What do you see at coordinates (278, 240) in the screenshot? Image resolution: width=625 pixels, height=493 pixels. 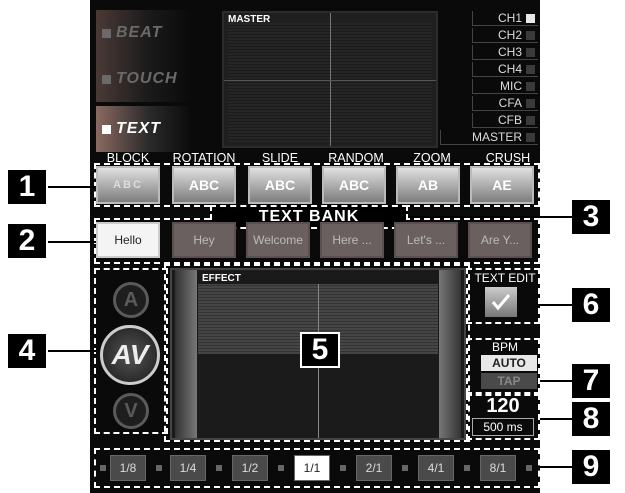 I see `text-bank-item: Welcome` at bounding box center [278, 240].